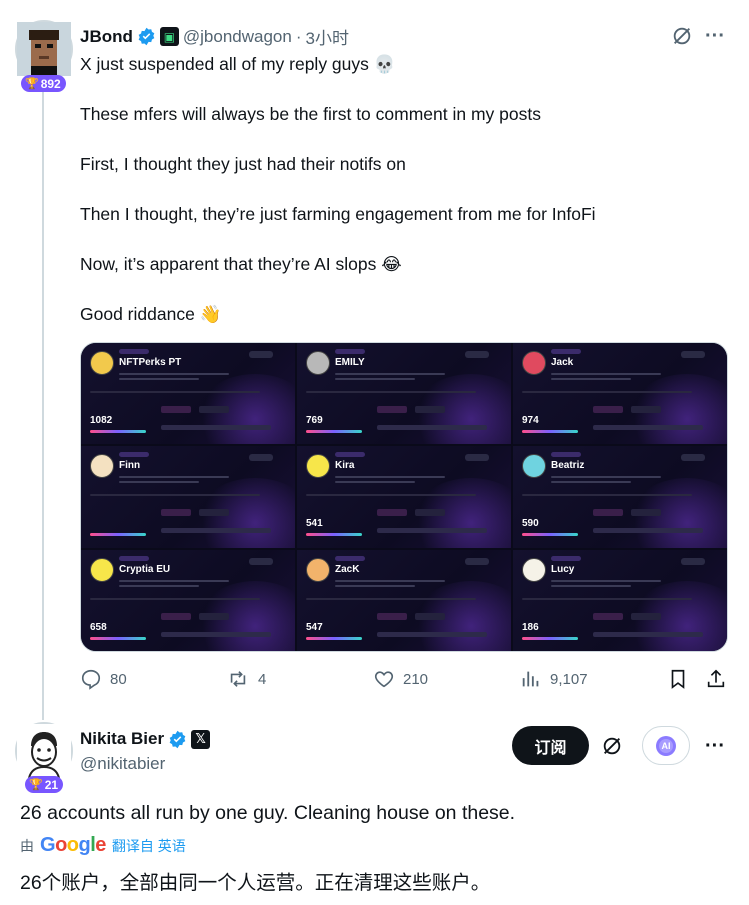  I want to click on affiliate-logo-icon: ▣, so click(169, 36).